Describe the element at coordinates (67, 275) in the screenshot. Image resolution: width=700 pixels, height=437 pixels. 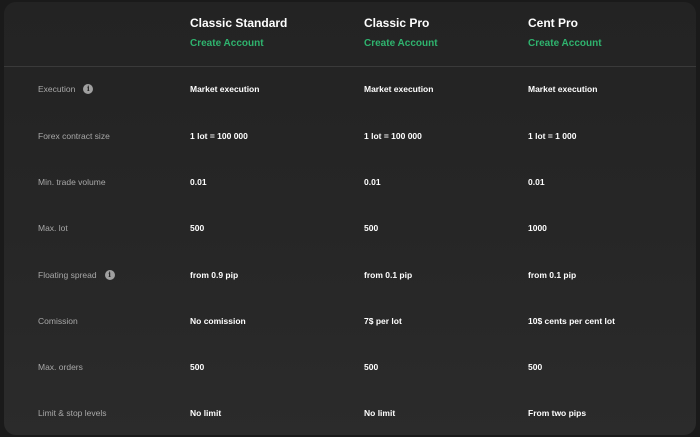
I see `row-label-text: Floating spread` at that location.